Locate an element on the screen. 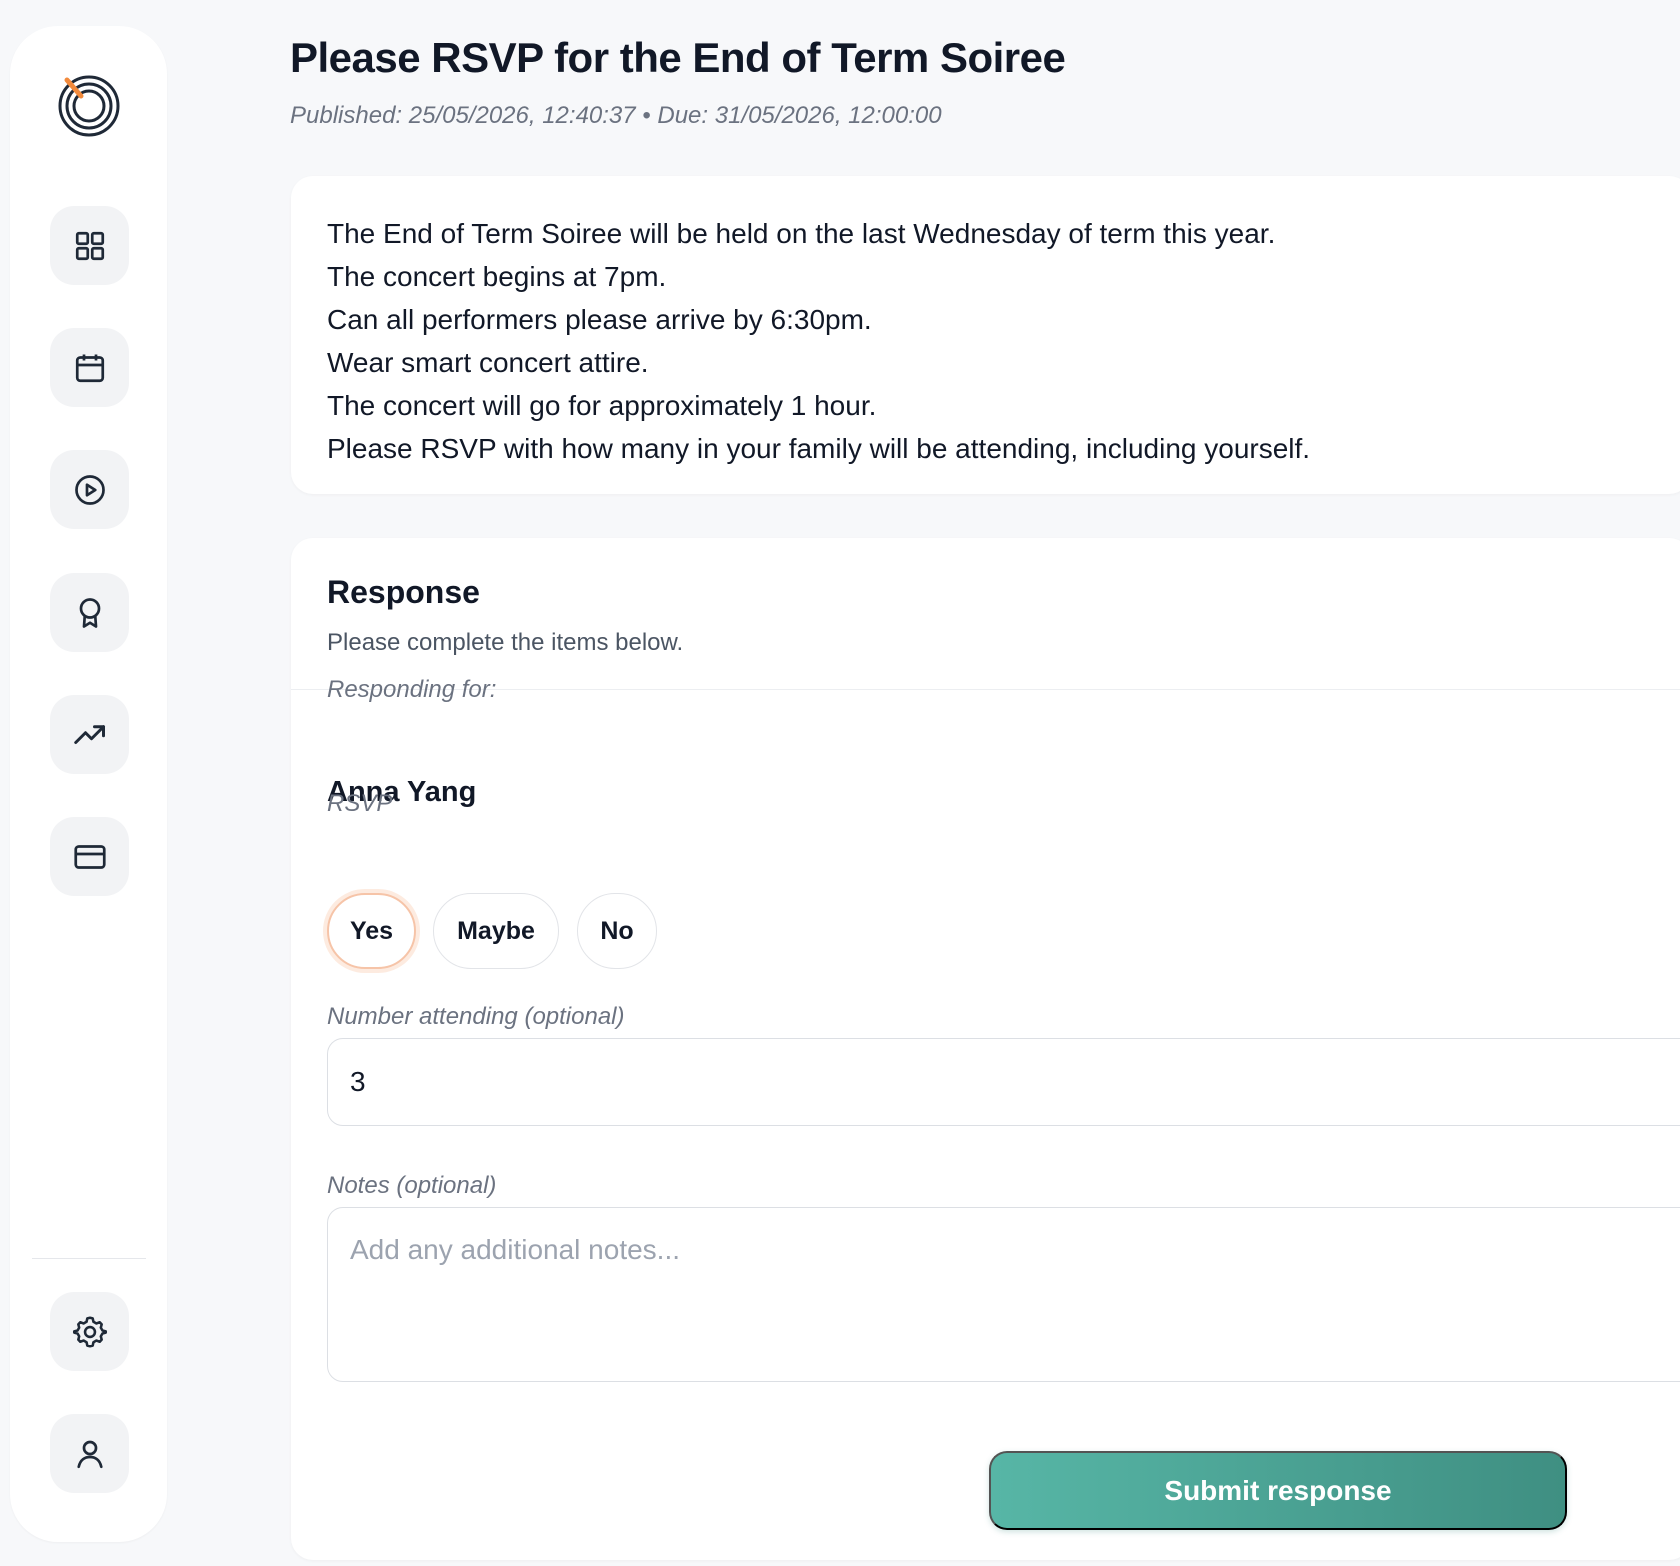 This screenshot has width=1680, height=1566. nav-profile-button is located at coordinates (89, 1453).